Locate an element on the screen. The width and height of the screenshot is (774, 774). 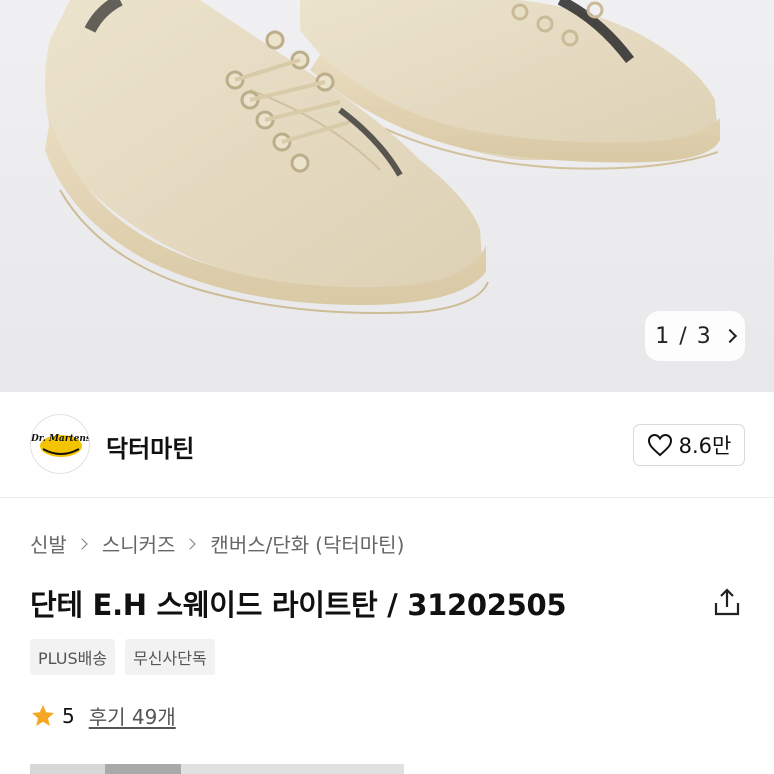
breadcrumb: 신발 스니커즈 캔버스/단화 (닥터마틴) is located at coordinates (217, 543).